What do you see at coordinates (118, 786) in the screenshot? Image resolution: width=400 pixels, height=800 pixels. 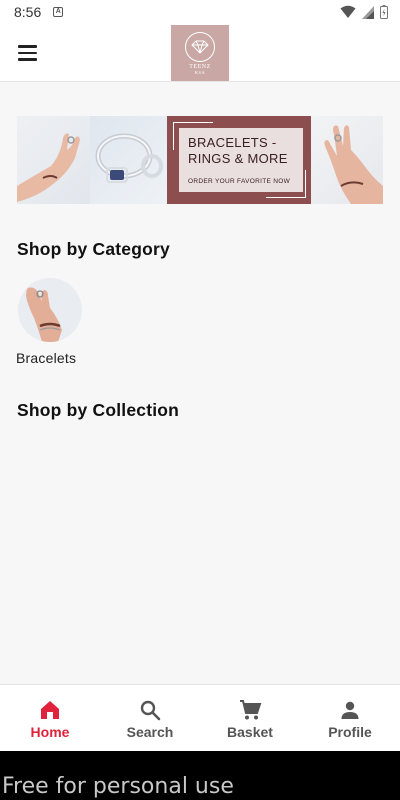 I see `watermark-text: Free for personal use` at bounding box center [118, 786].